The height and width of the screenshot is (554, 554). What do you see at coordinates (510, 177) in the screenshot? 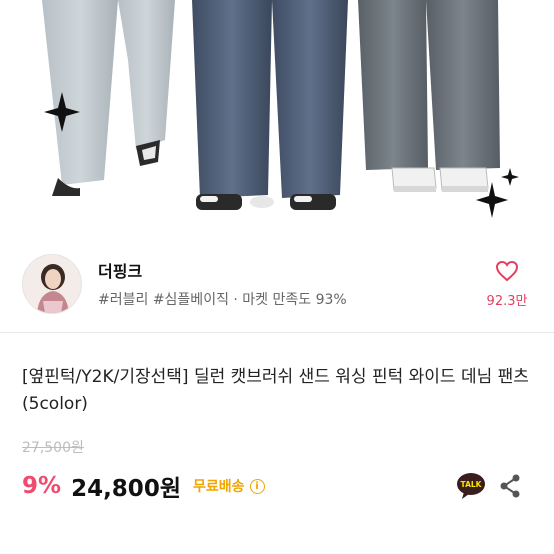
I see `sparkle-icon` at bounding box center [510, 177].